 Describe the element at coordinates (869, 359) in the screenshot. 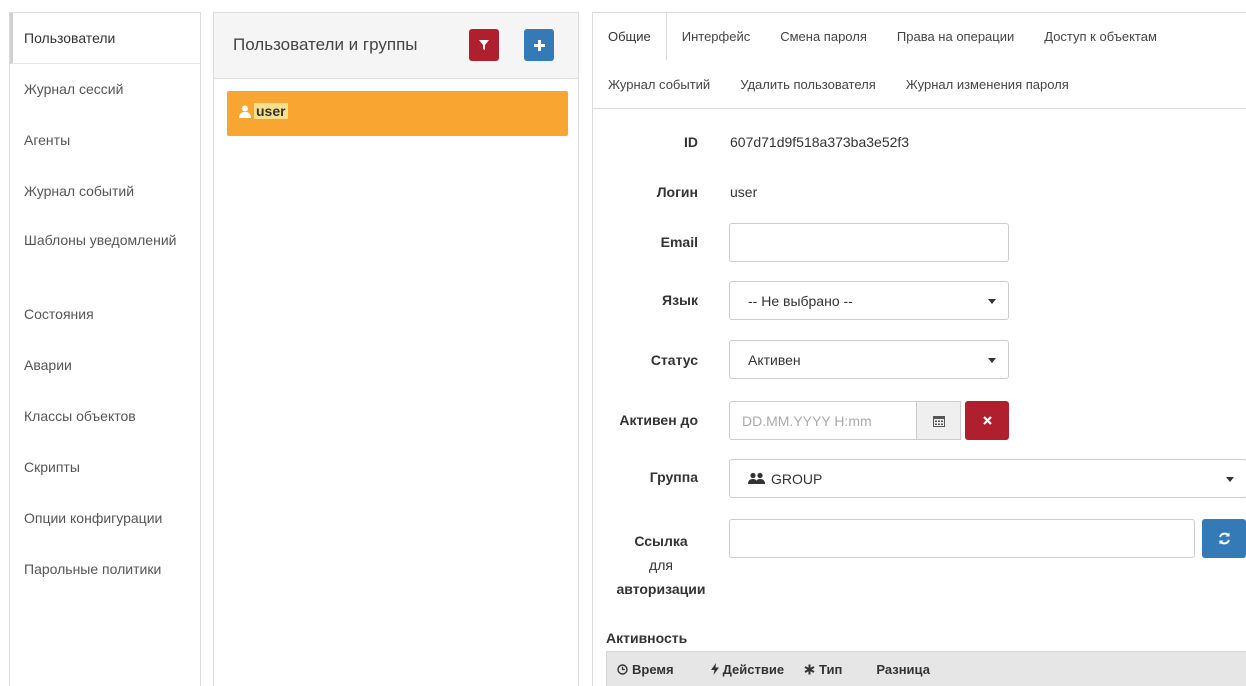

I see `status-select: Активен` at that location.